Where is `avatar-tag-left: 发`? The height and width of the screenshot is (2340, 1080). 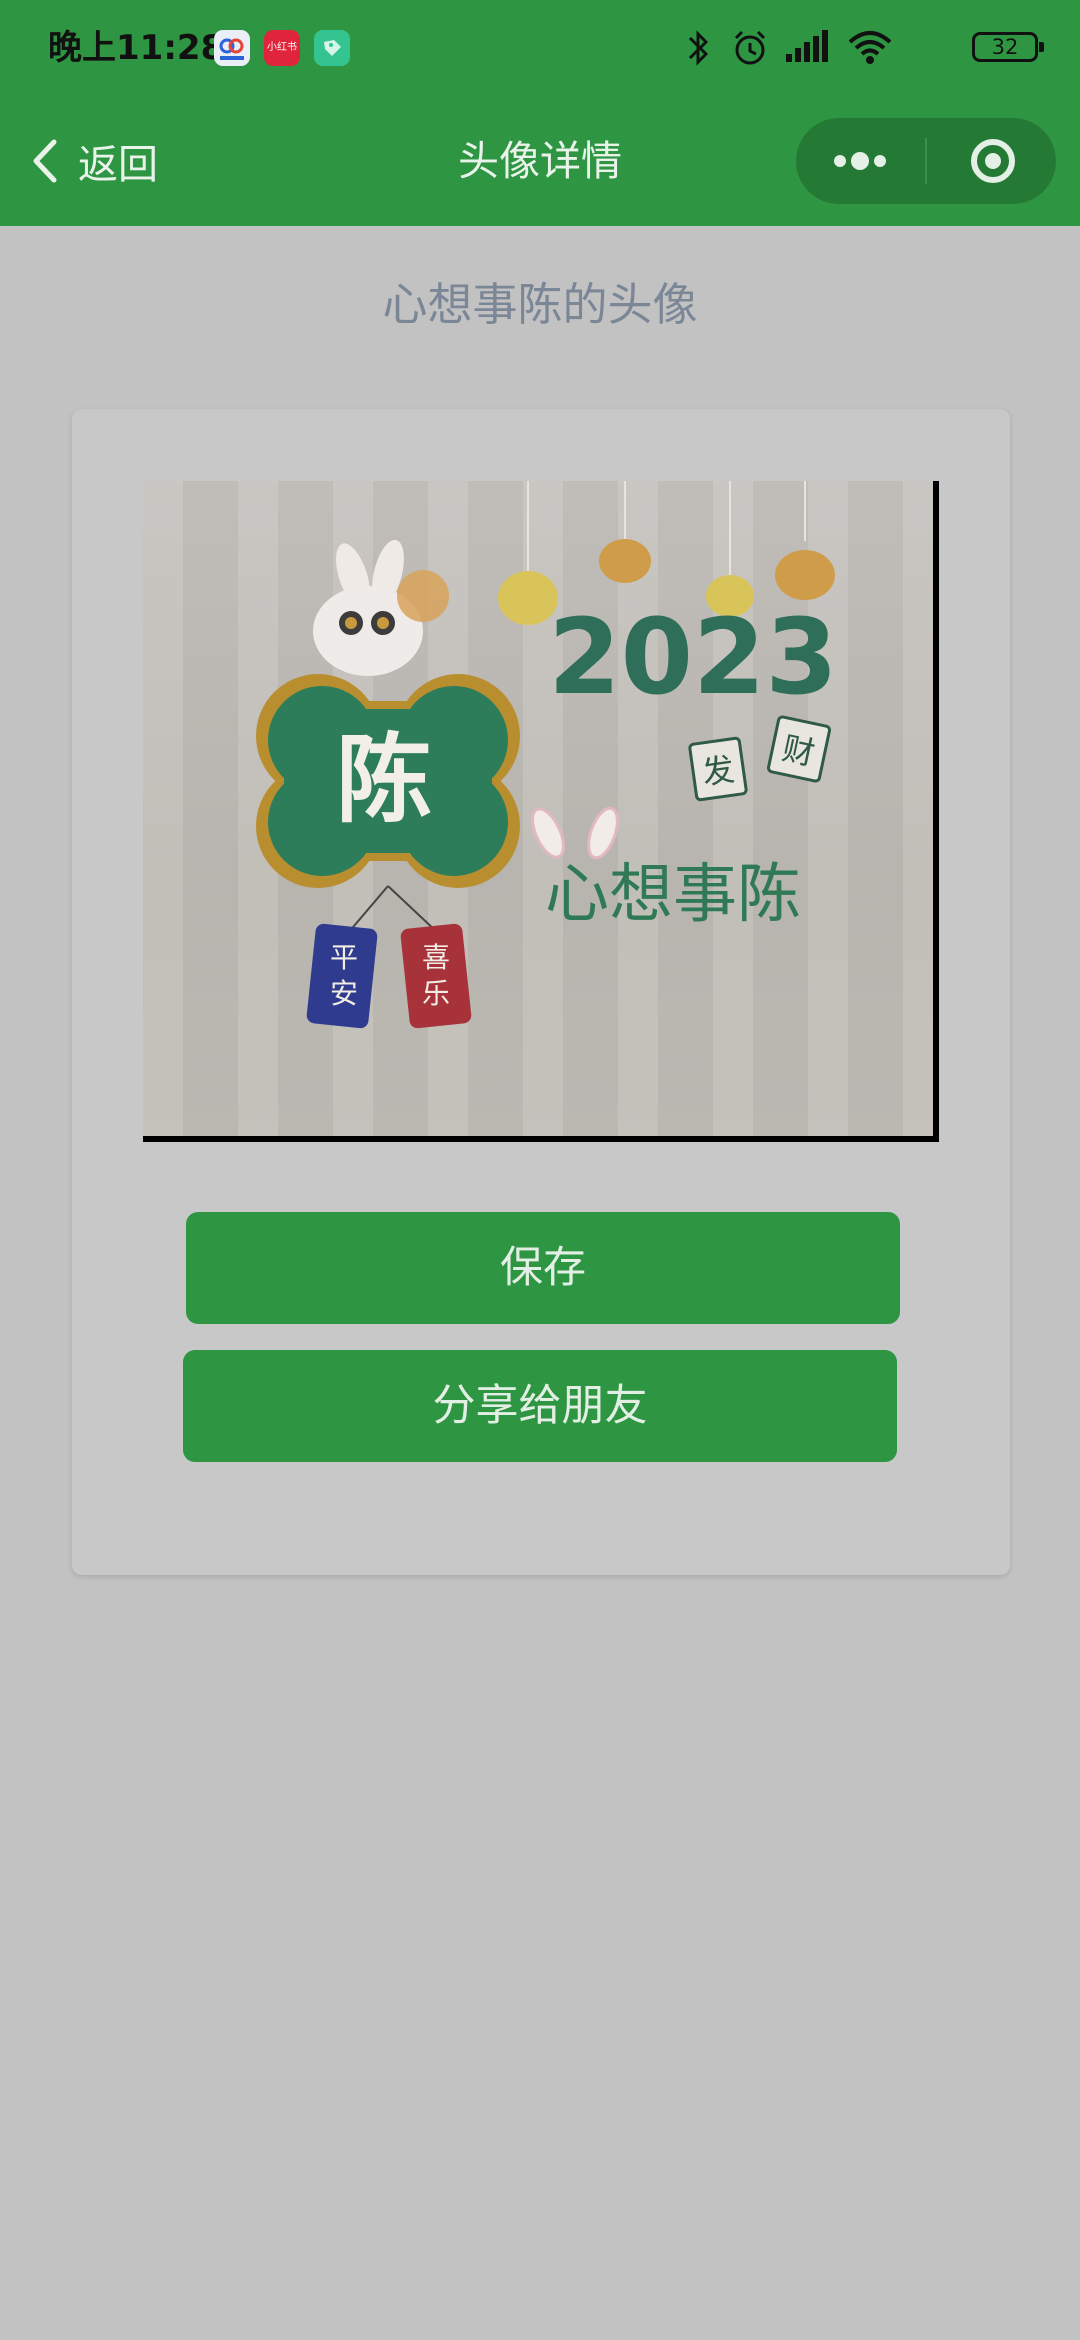 avatar-tag-left: 发 is located at coordinates (718, 771).